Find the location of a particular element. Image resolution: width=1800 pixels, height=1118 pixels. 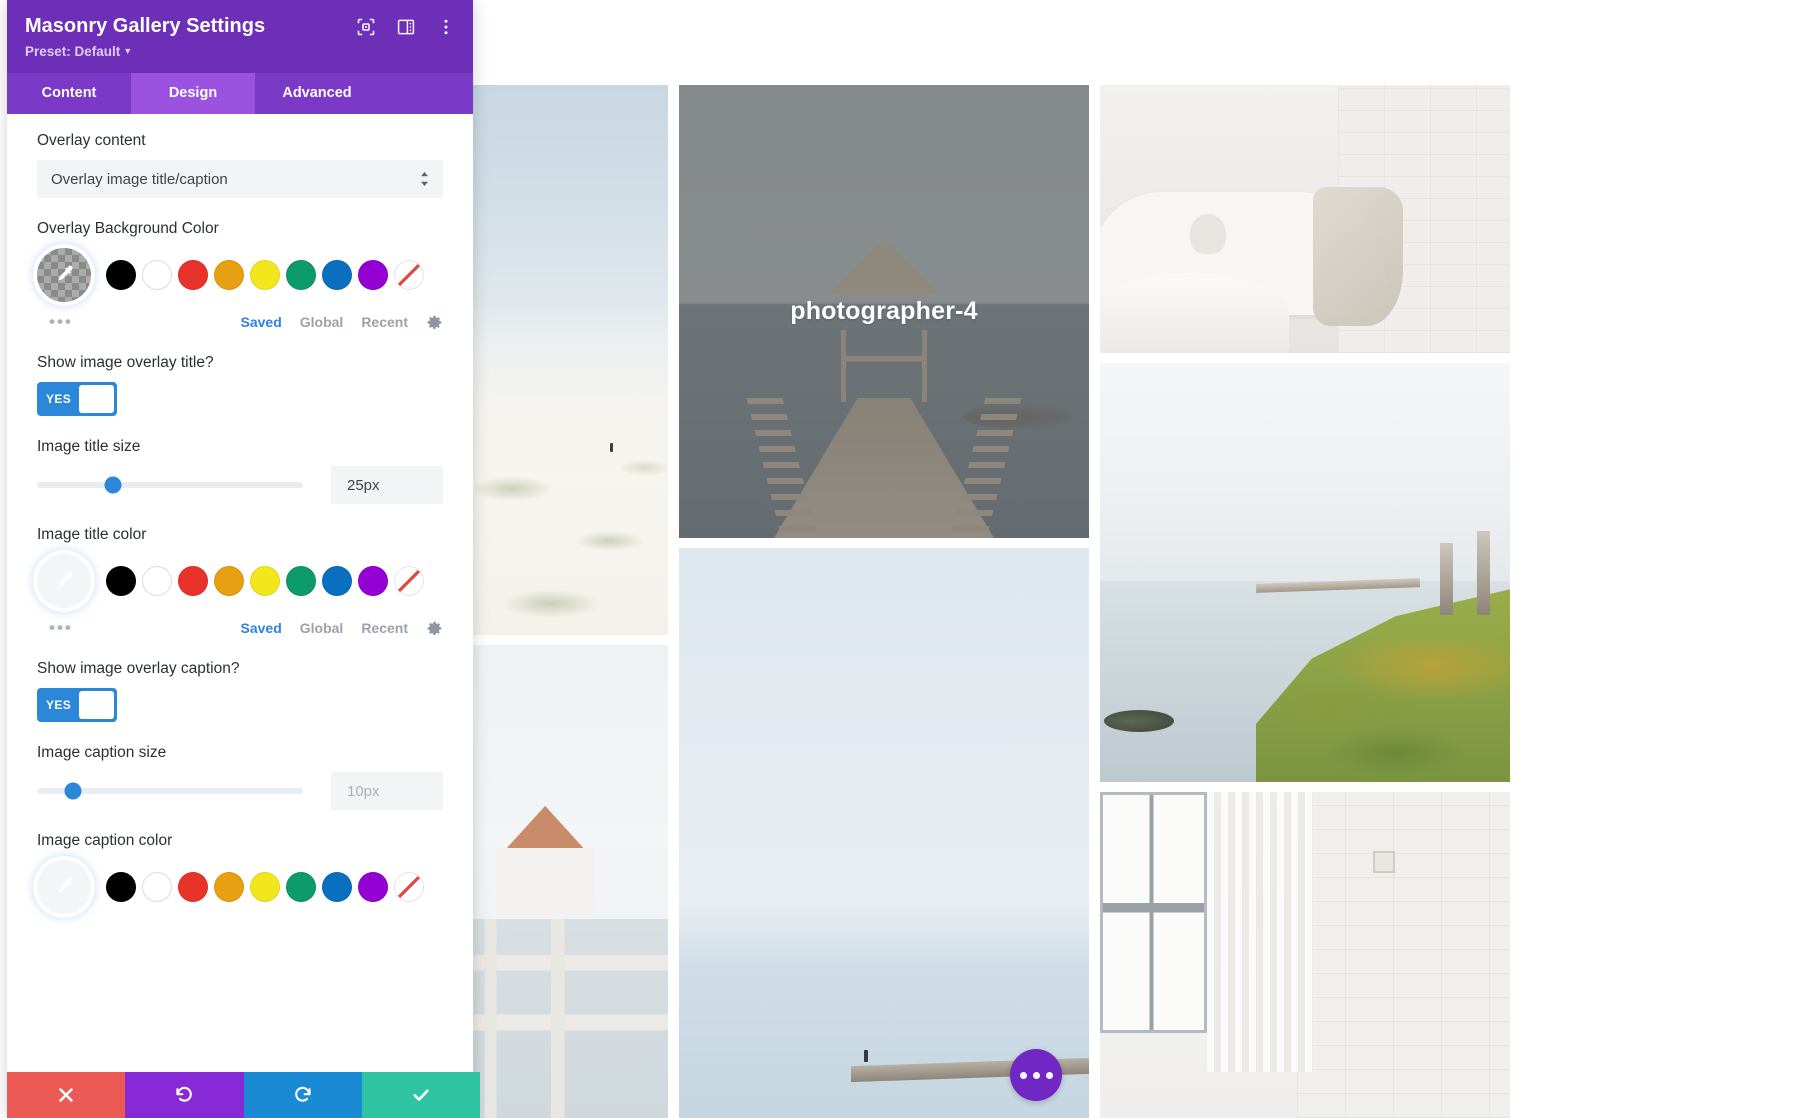

panel-header-icons is located at coordinates (406, 25).